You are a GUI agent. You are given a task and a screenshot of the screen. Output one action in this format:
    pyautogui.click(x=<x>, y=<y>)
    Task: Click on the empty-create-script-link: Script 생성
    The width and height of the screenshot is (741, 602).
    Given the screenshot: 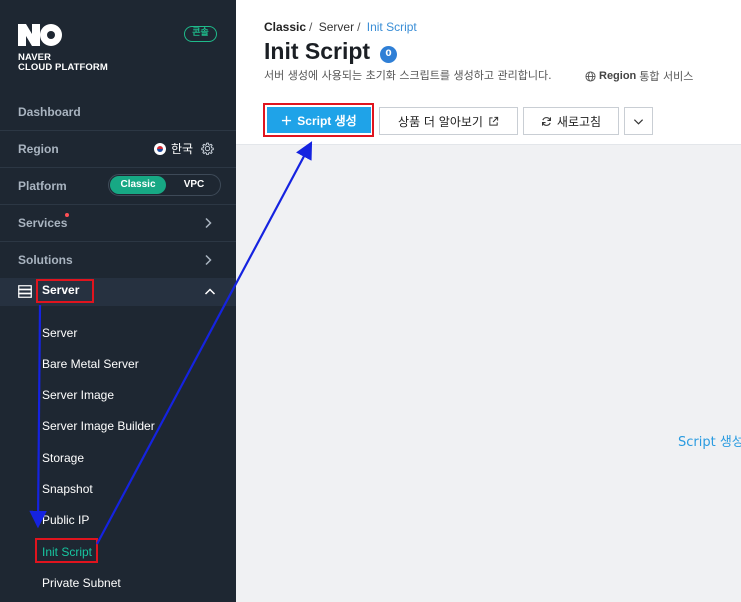 What is the action you would take?
    pyautogui.click(x=709, y=440)
    